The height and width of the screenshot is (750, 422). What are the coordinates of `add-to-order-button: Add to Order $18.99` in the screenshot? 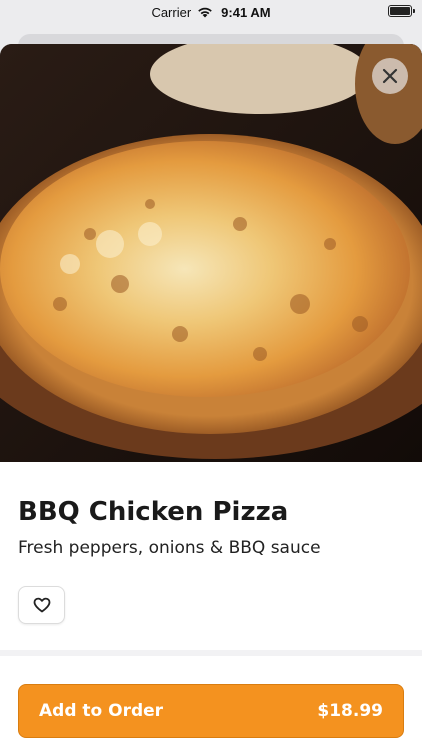 It's located at (211, 711).